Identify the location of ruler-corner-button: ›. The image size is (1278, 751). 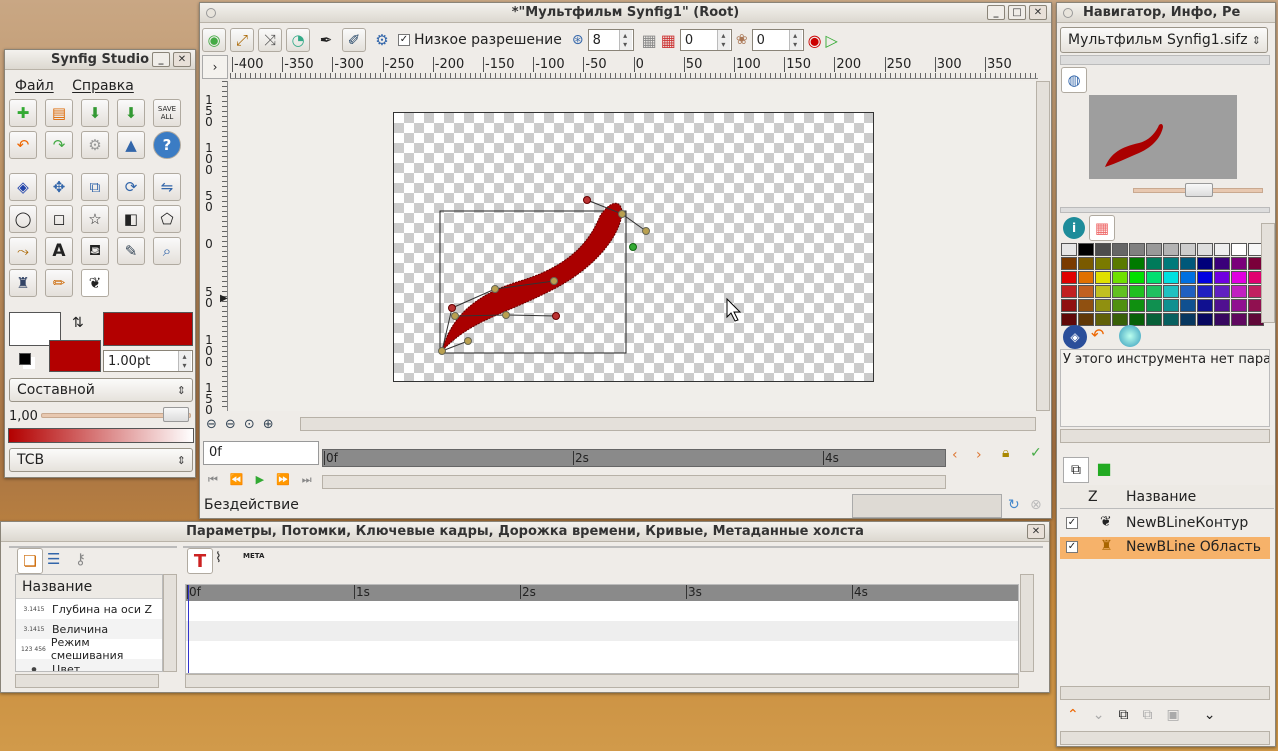
(215, 67).